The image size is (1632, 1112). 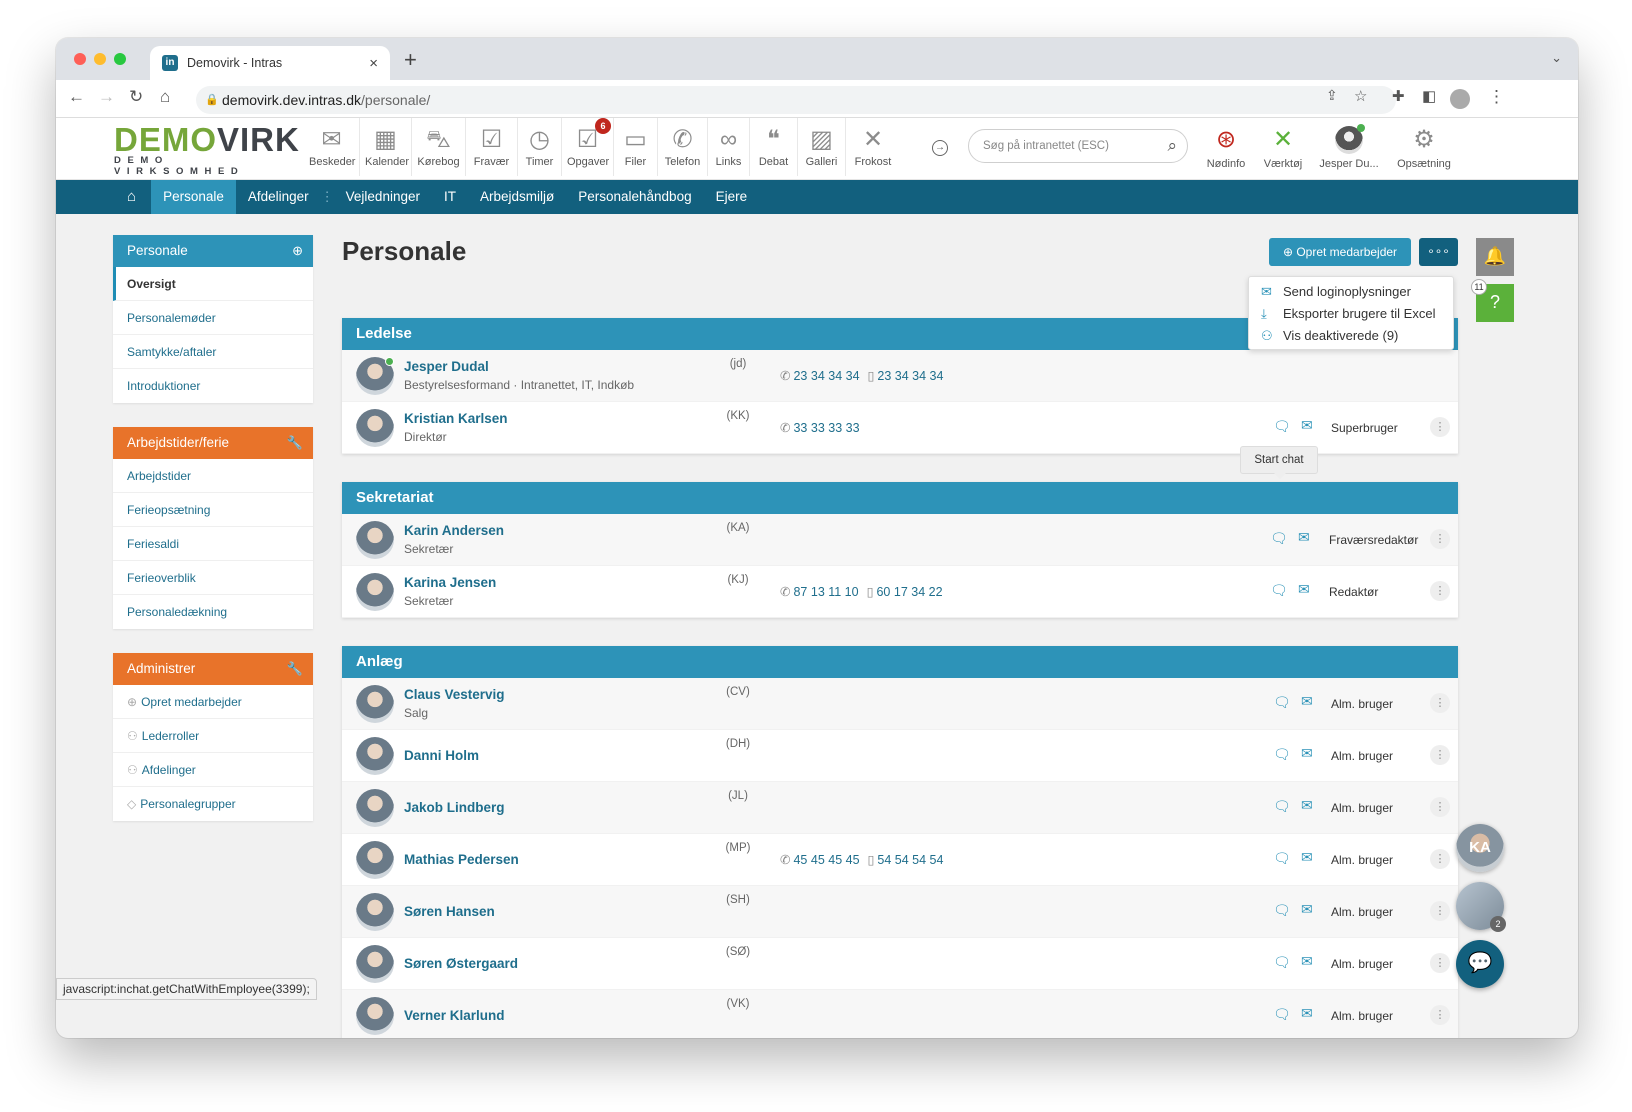 I want to click on sidebar-item: Arbejdstider, so click(x=213, y=476).